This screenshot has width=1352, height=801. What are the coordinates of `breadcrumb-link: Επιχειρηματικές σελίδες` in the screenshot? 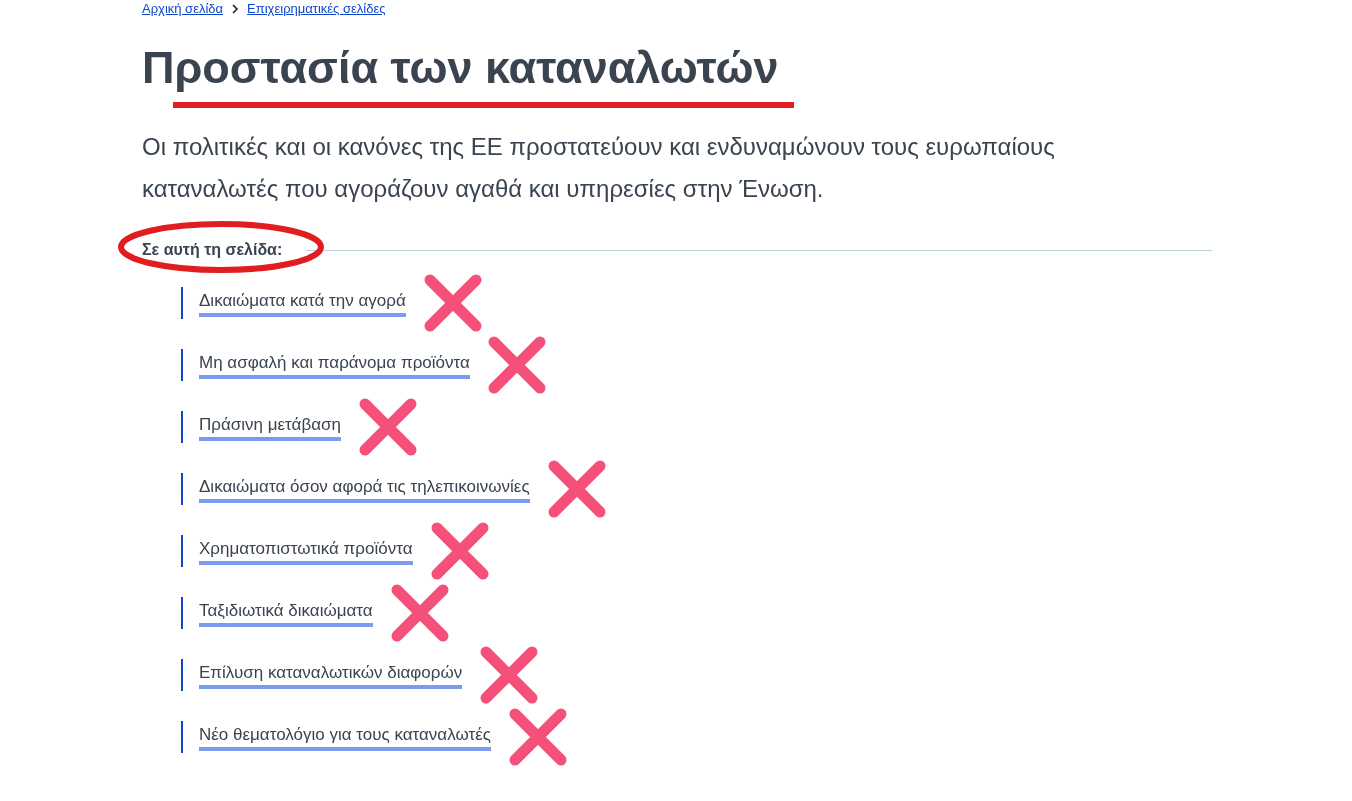 It's located at (316, 9).